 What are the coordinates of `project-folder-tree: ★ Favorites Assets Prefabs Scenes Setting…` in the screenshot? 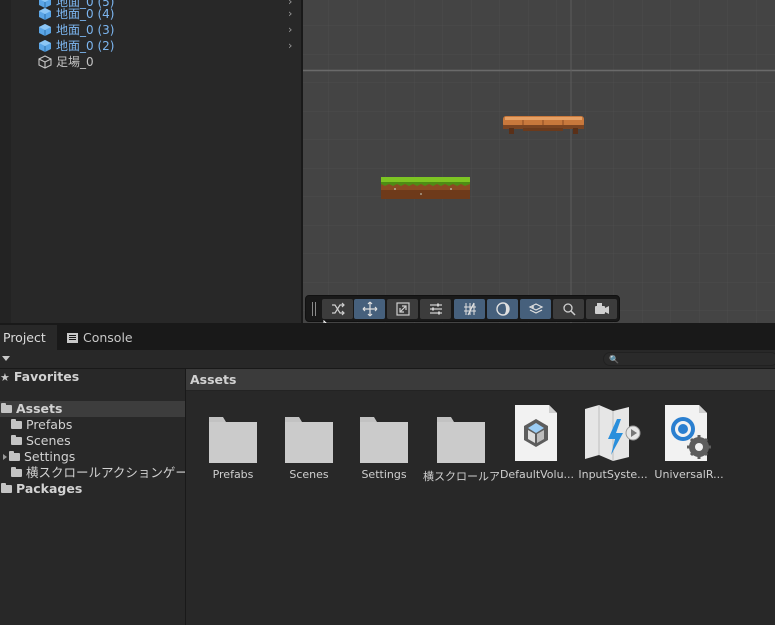 It's located at (92, 497).